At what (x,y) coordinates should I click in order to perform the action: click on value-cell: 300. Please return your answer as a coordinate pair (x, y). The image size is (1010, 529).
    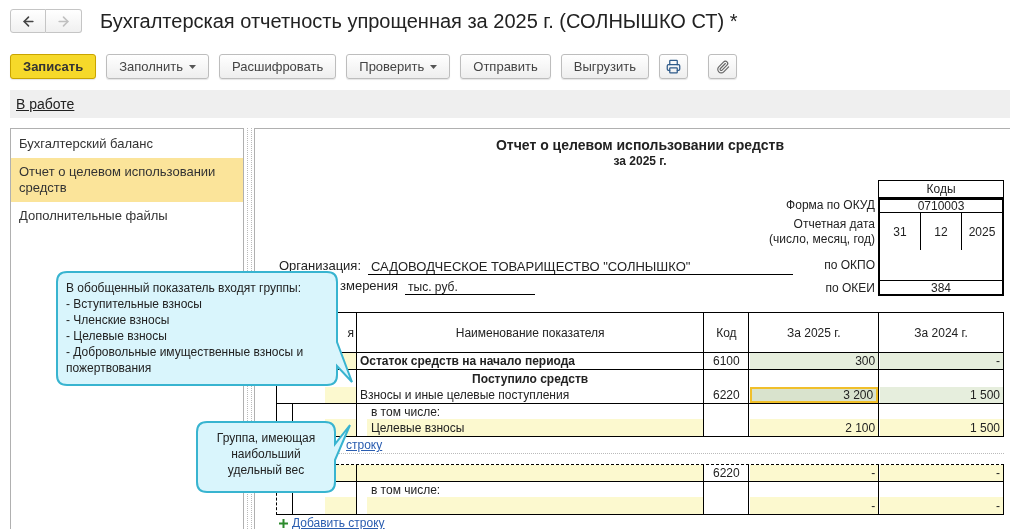
    Looking at the image, I should click on (814, 361).